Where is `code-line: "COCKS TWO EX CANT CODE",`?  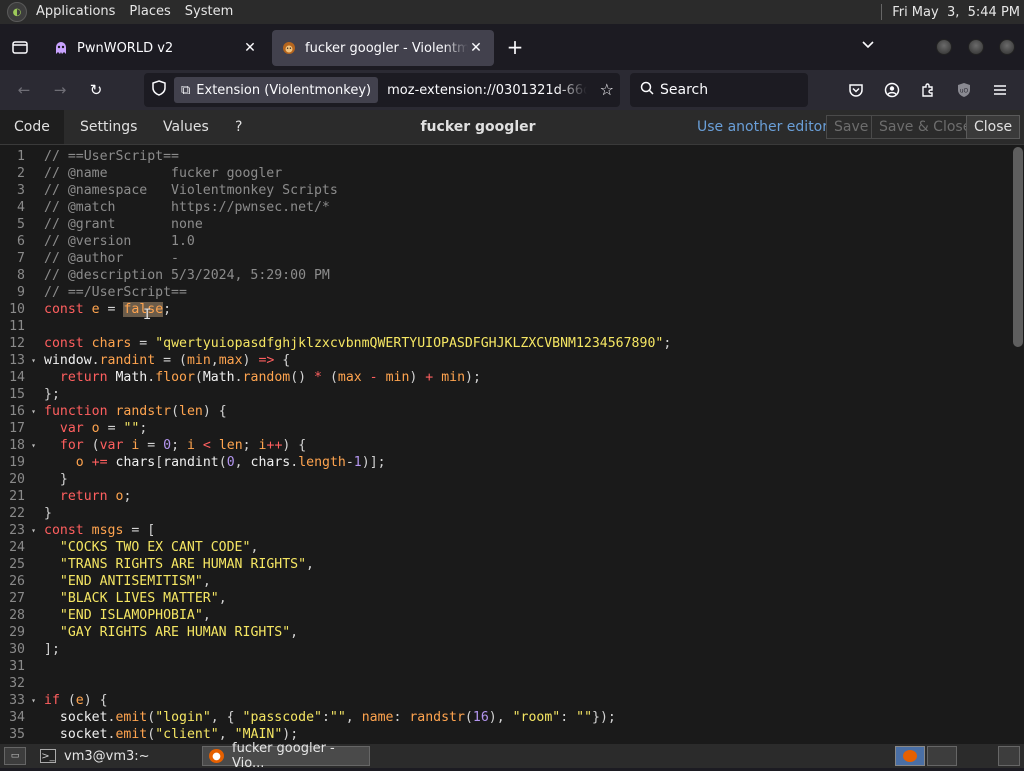 code-line: "COCKS TWO EX CANT CODE", is located at coordinates (527, 547).